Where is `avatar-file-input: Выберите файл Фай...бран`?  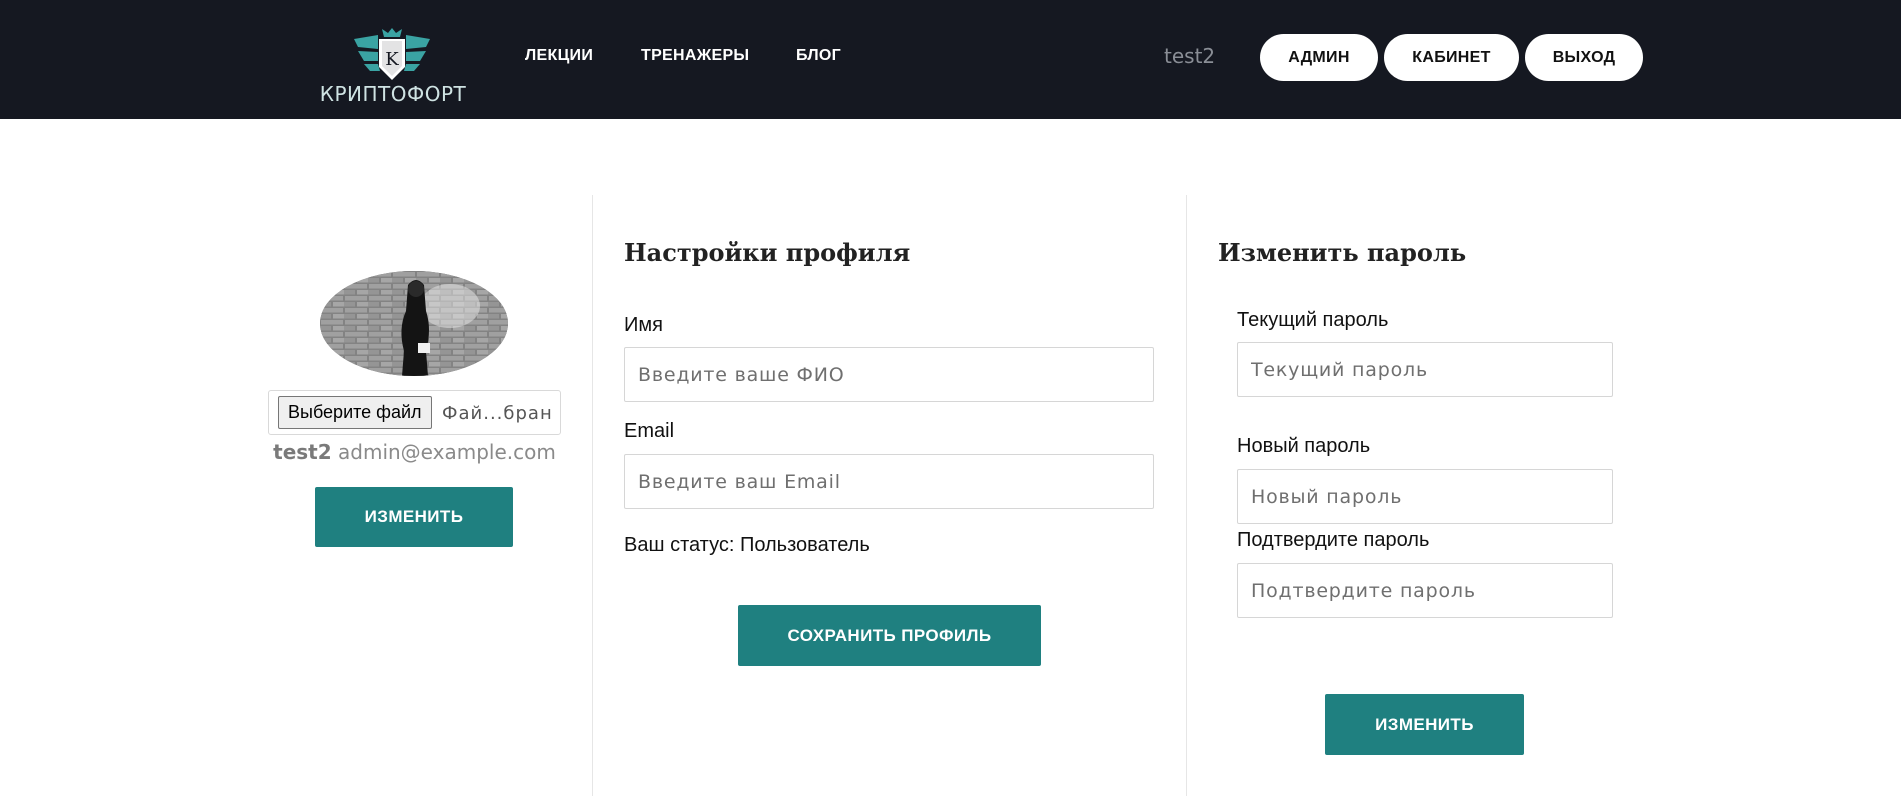
avatar-file-input: Выберите файл Фай...бран is located at coordinates (414, 412).